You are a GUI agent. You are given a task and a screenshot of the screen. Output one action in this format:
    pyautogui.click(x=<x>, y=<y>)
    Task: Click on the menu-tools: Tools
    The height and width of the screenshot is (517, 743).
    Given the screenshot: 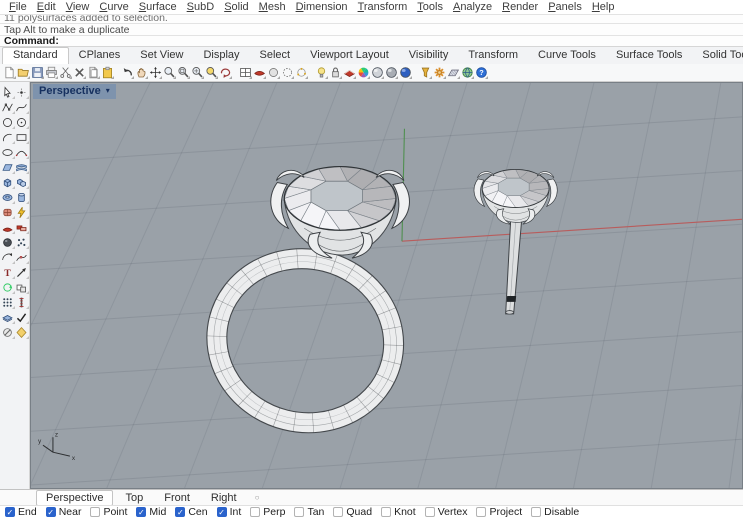 What is the action you would take?
    pyautogui.click(x=430, y=7)
    